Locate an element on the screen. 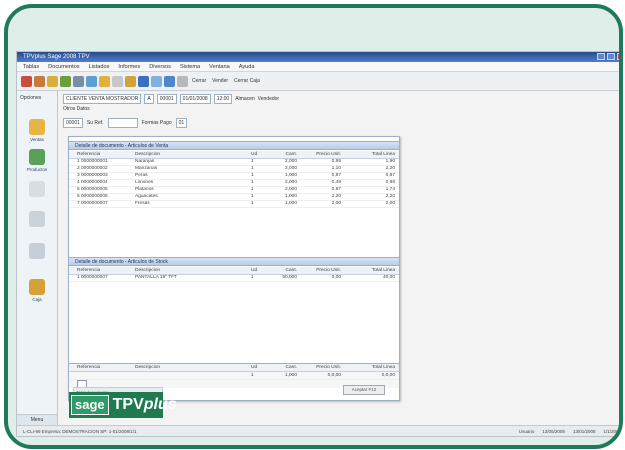  cell-line-total: 0,0,00 is located at coordinates (388, 375).